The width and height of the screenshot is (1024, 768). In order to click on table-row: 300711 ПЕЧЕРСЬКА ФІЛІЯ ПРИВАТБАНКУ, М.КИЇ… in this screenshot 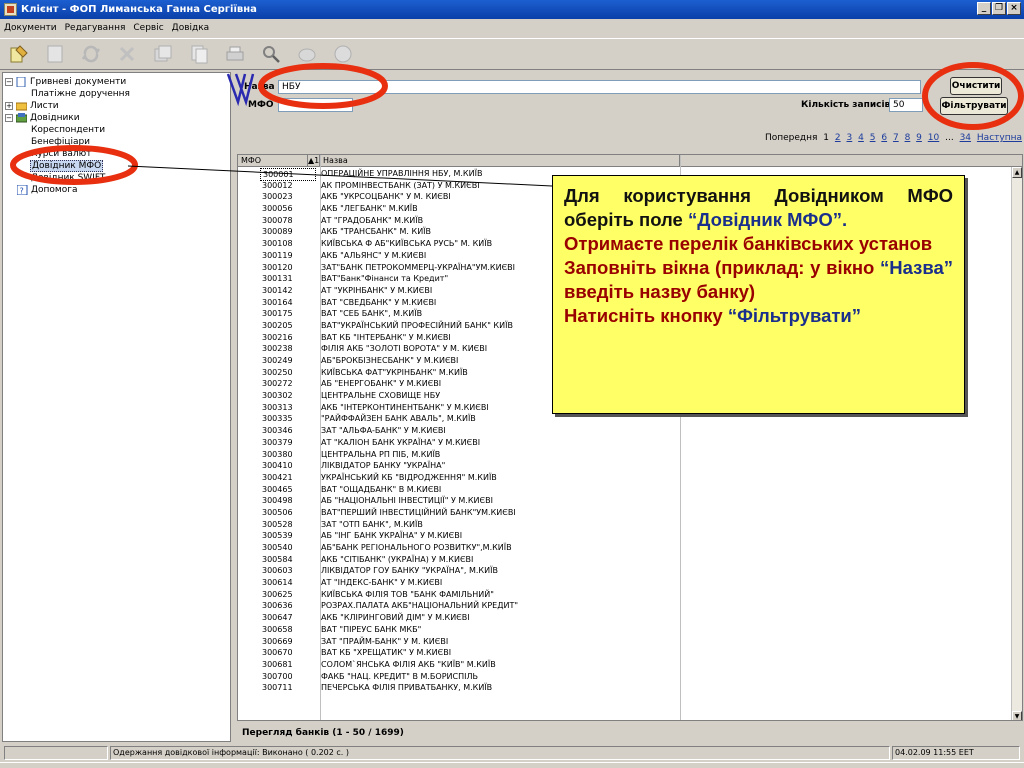, I will do `click(625, 688)`.